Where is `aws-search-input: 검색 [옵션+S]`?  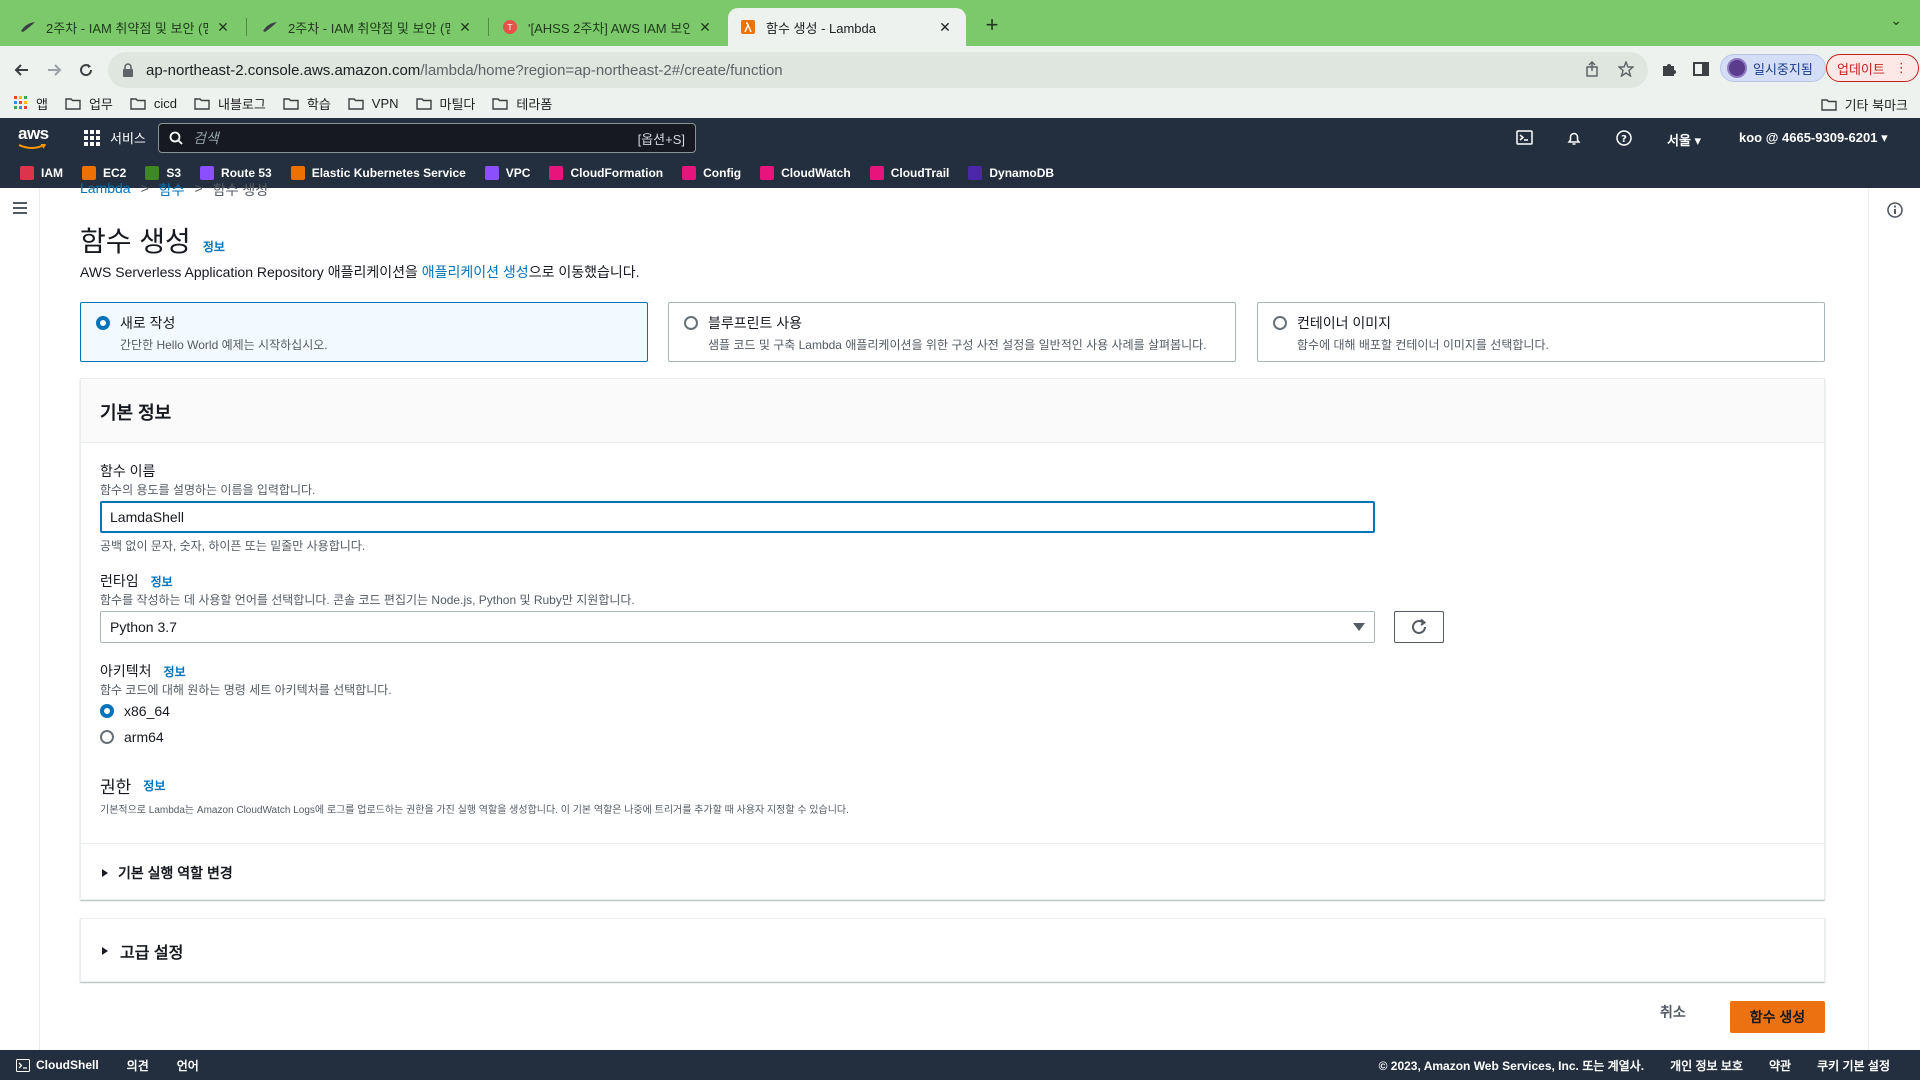
aws-search-input: 검색 [옵션+S] is located at coordinates (427, 138).